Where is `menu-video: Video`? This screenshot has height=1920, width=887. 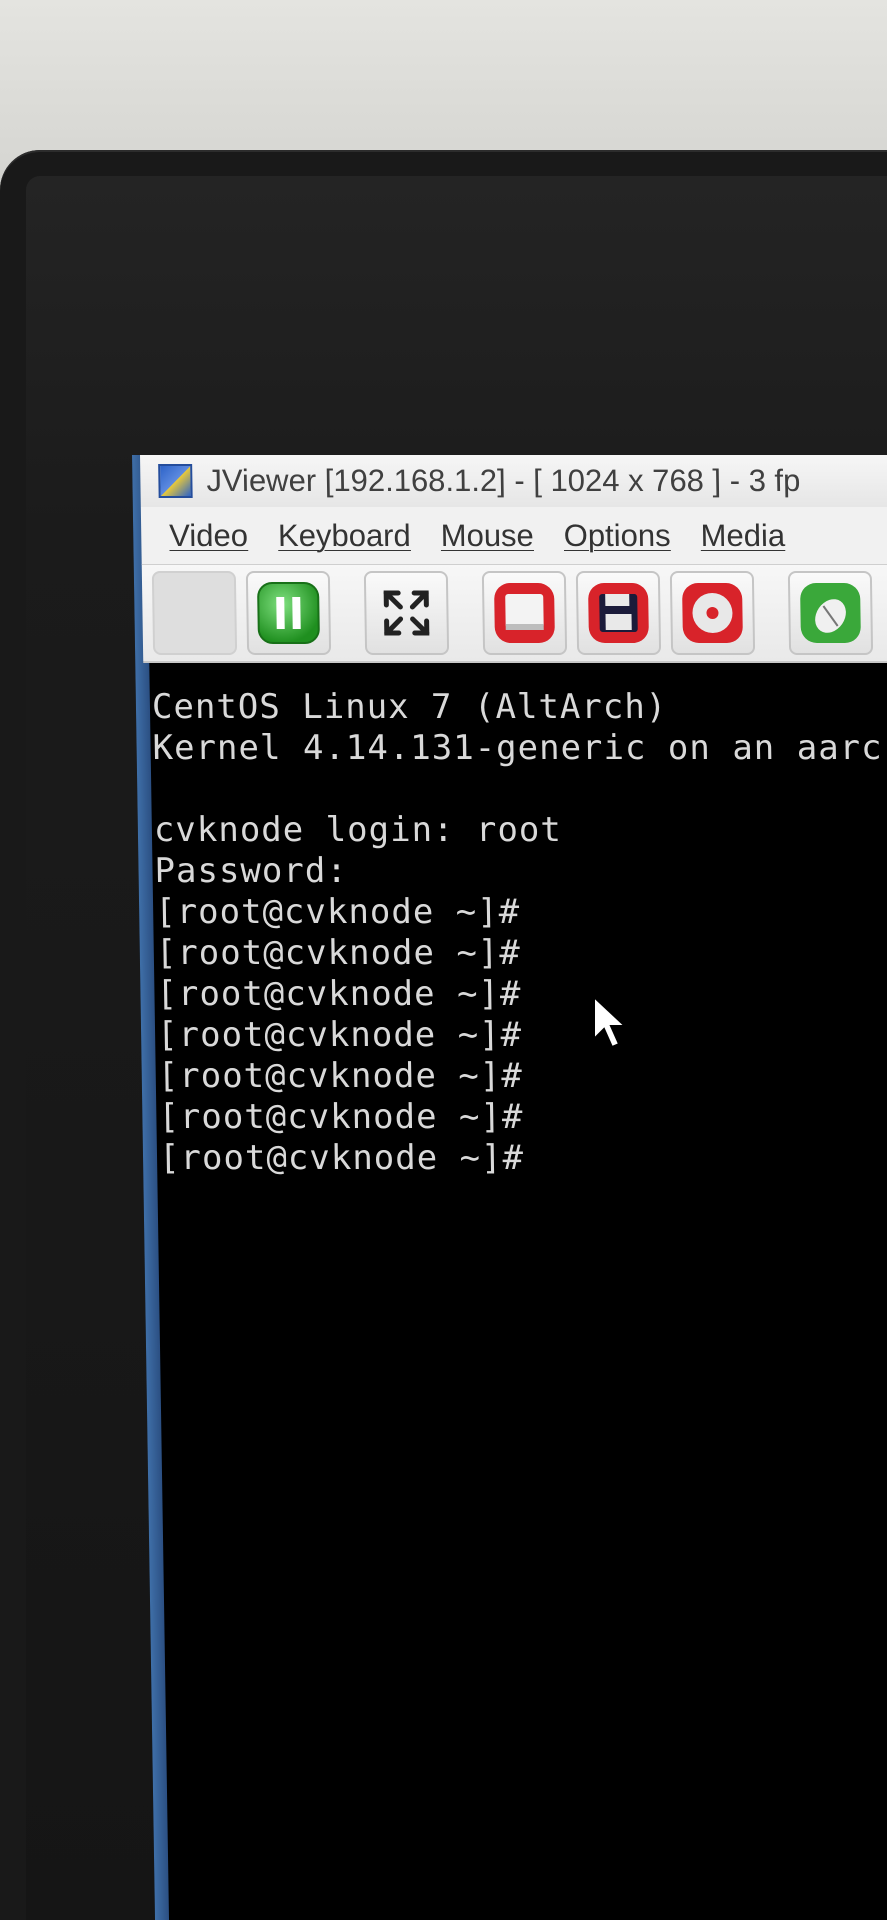
menu-video: Video is located at coordinates (208, 536).